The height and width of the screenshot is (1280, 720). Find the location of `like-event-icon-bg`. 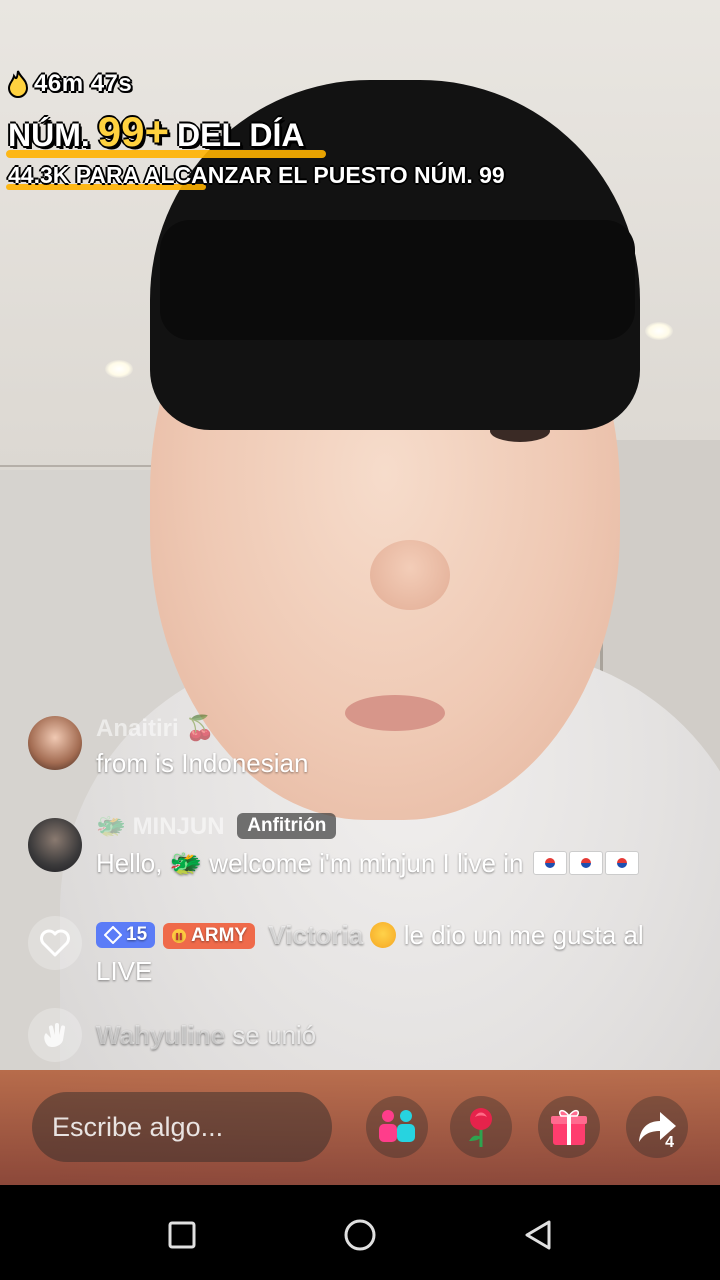

like-event-icon-bg is located at coordinates (55, 943).